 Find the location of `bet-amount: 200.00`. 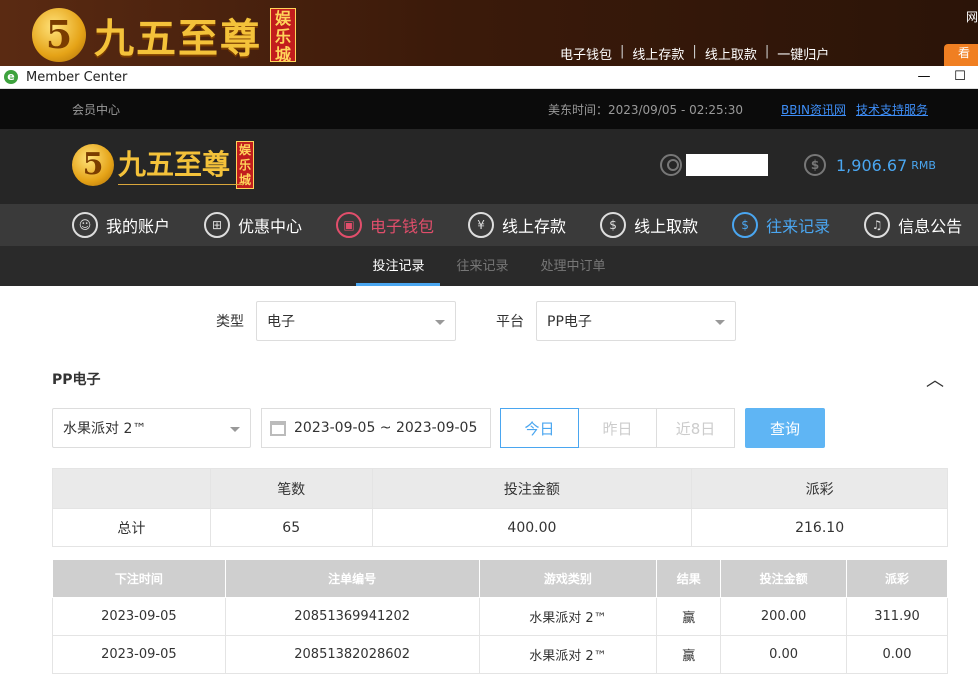

bet-amount: 200.00 is located at coordinates (784, 616).